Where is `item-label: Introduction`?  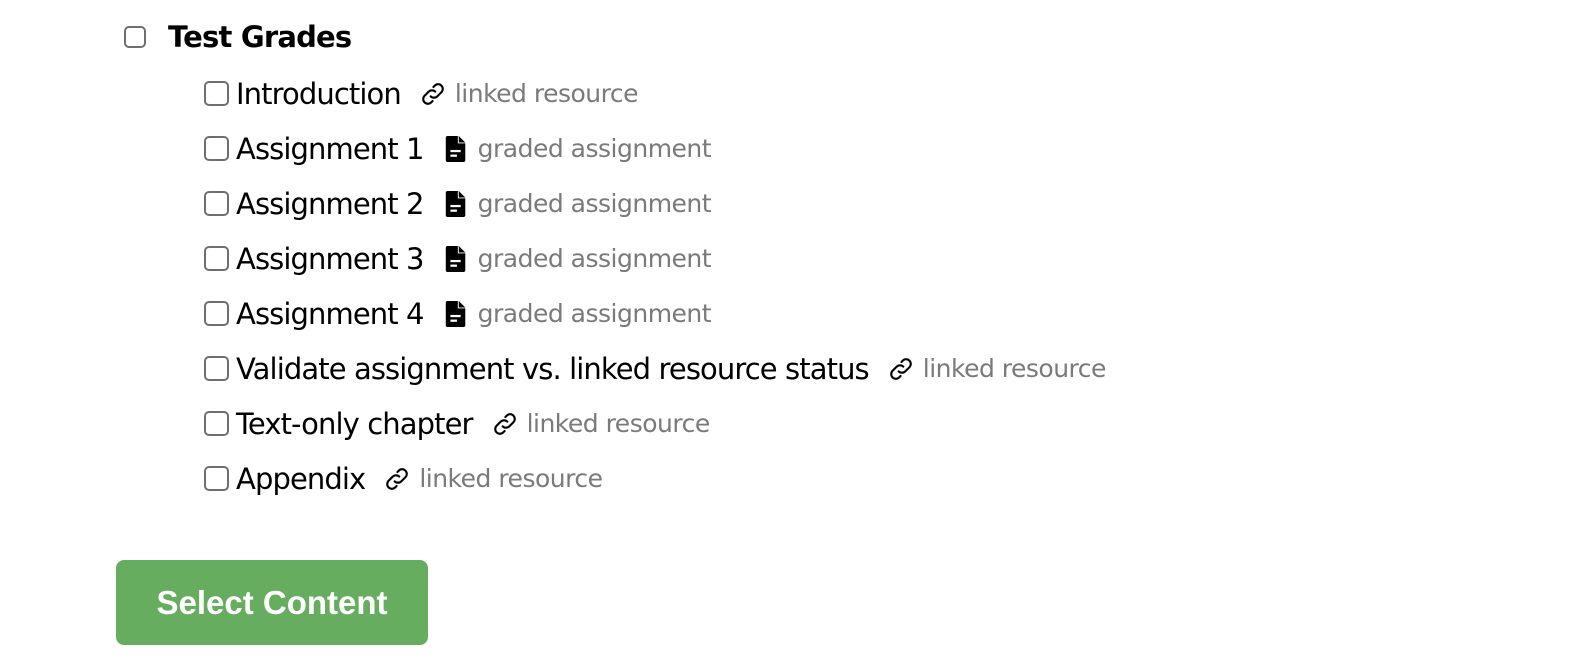 item-label: Introduction is located at coordinates (319, 93).